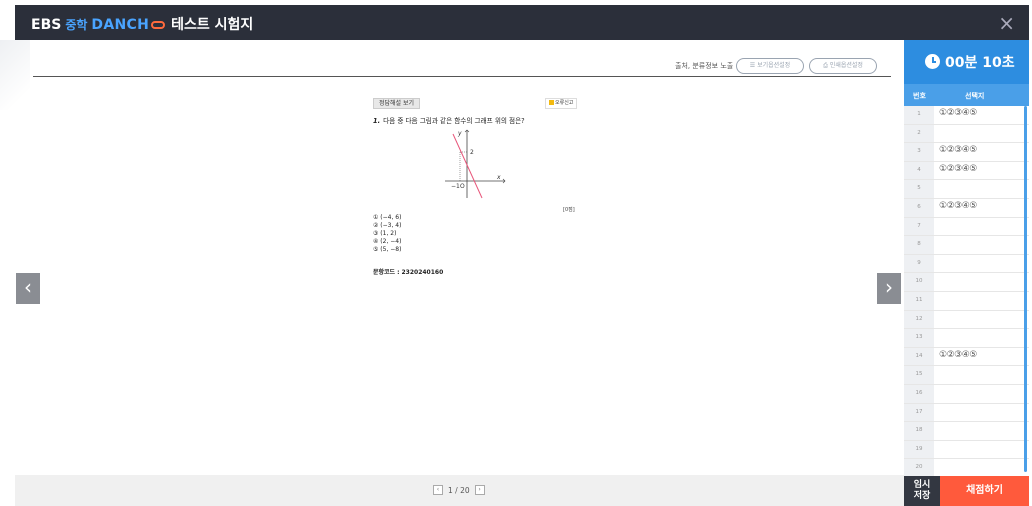 This screenshot has height=506, width=1032. What do you see at coordinates (966, 264) in the screenshot?
I see `answer-row: 9` at bounding box center [966, 264].